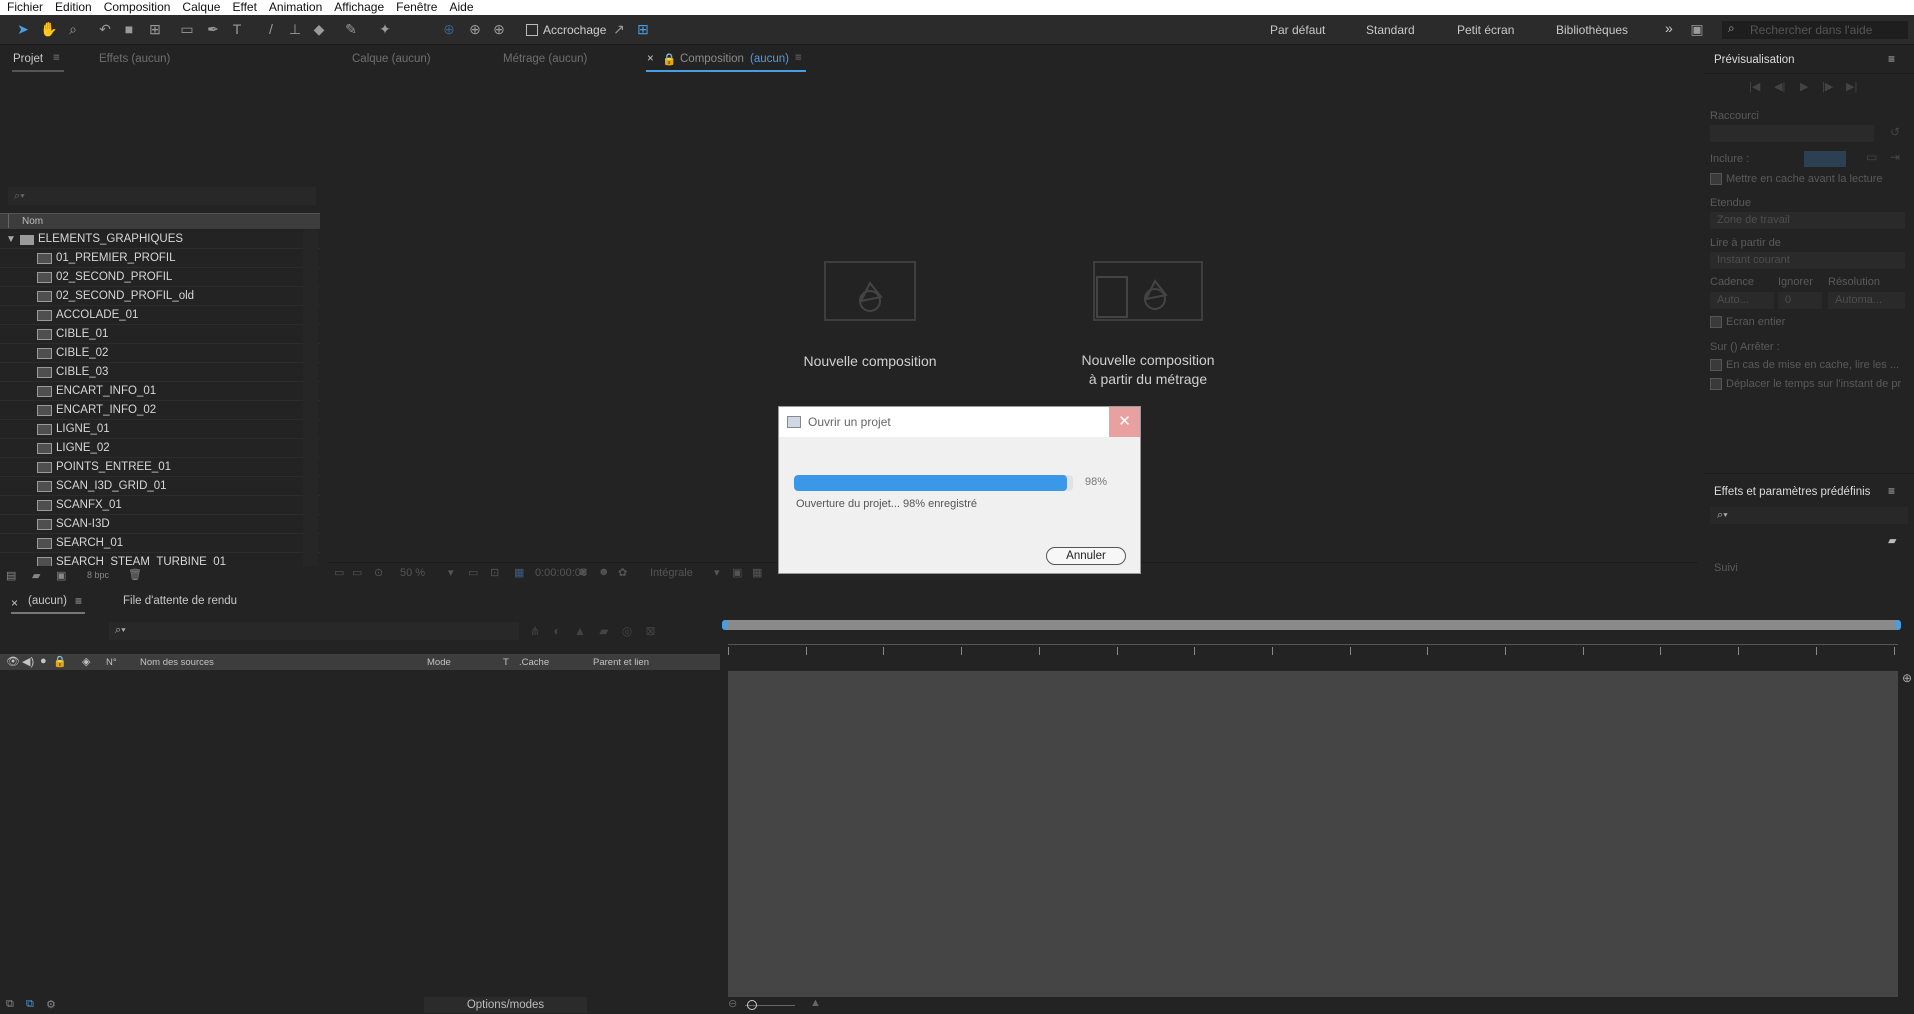 This screenshot has height=1014, width=1914. What do you see at coordinates (314, 631) in the screenshot?
I see `timeline-search-input: ⌕▾` at bounding box center [314, 631].